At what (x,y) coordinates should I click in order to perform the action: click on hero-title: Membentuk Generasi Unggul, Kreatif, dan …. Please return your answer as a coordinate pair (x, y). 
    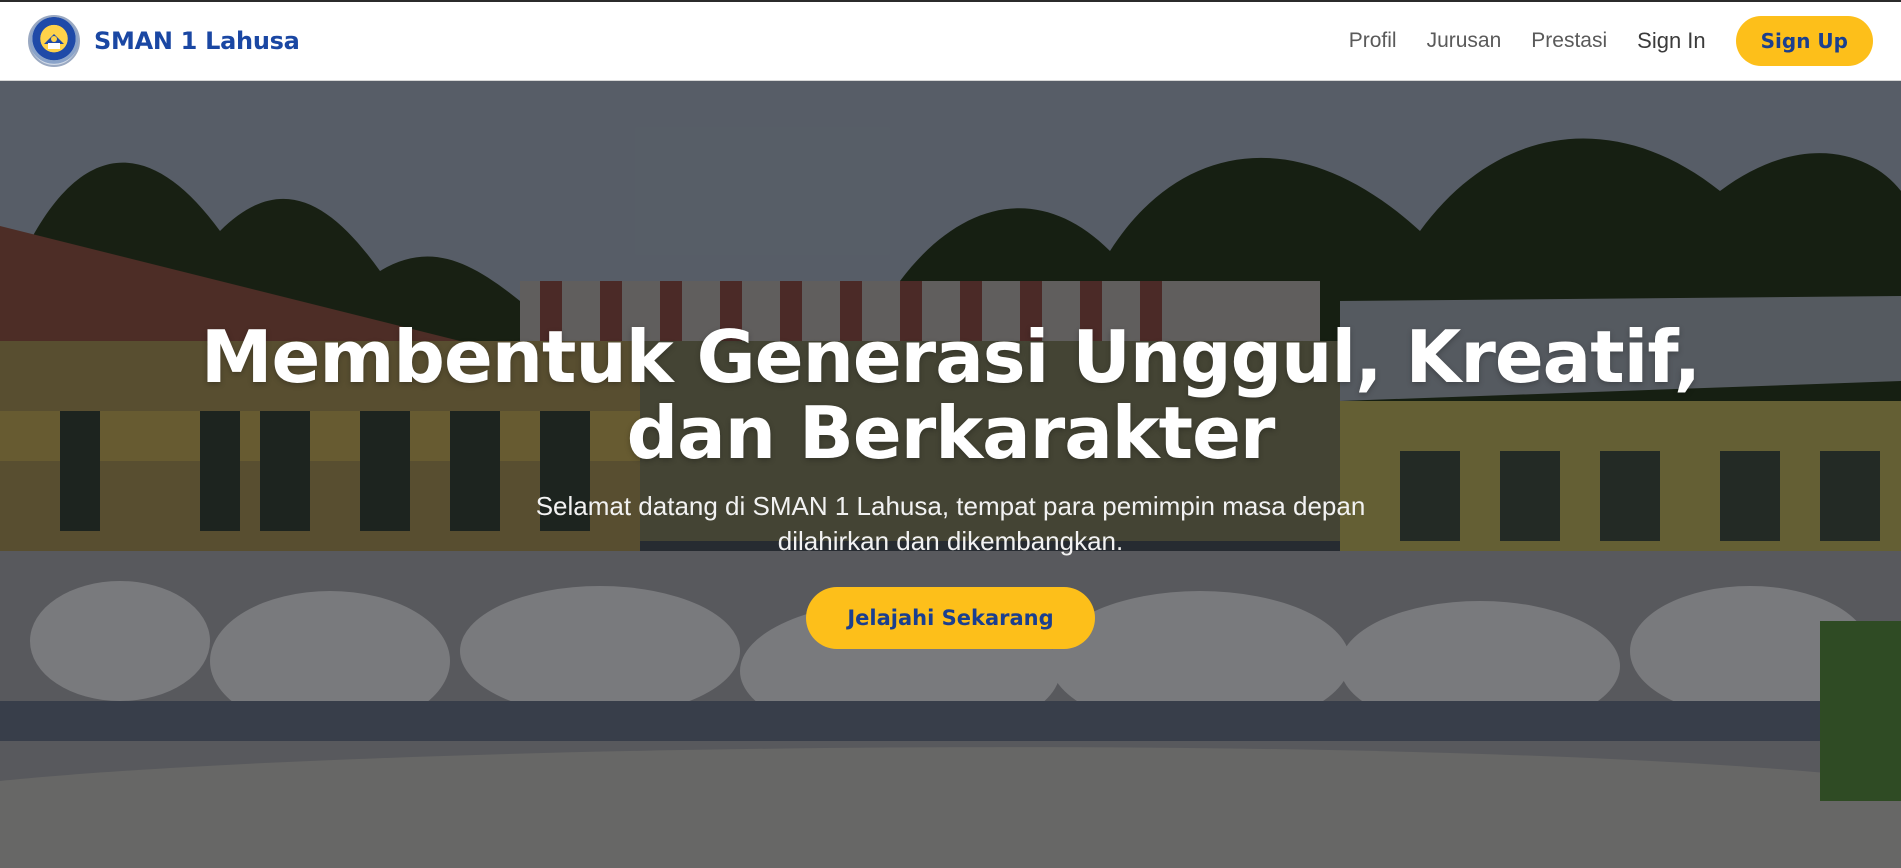
    Looking at the image, I should click on (950, 395).